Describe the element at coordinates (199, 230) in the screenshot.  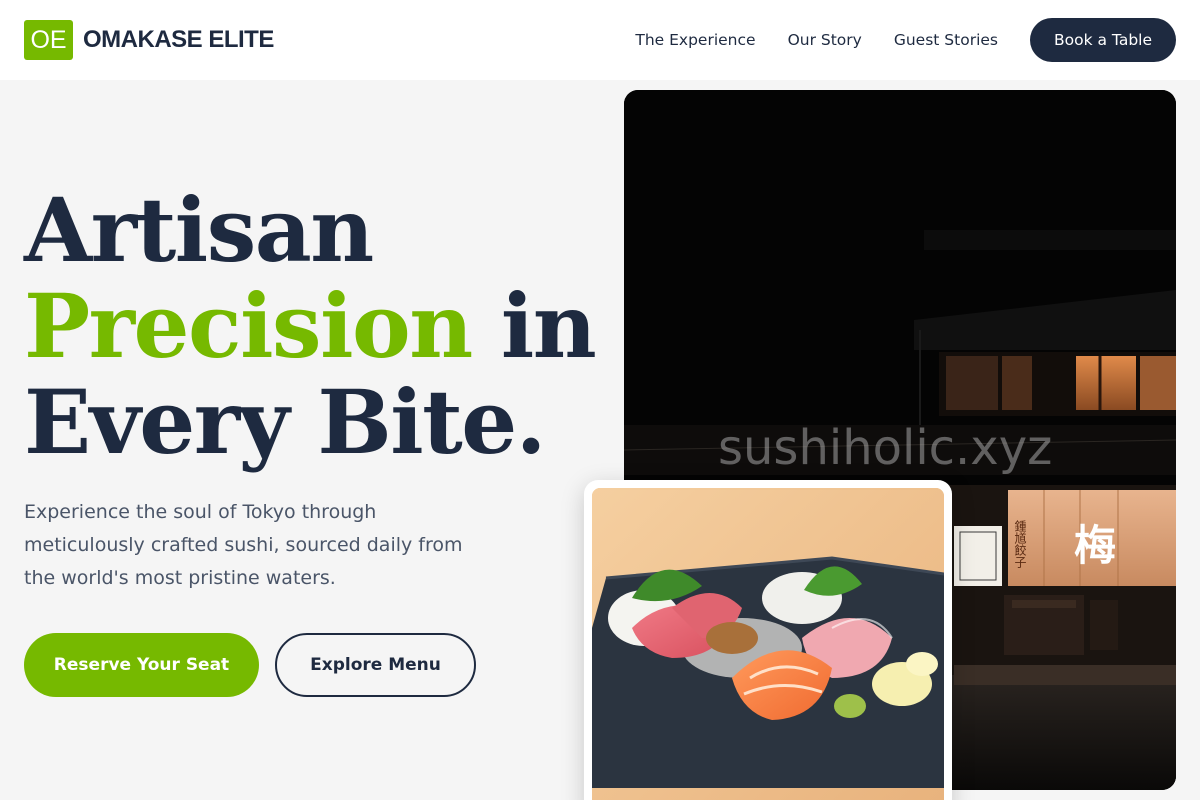
I see `headline-line-1: Artisan` at that location.